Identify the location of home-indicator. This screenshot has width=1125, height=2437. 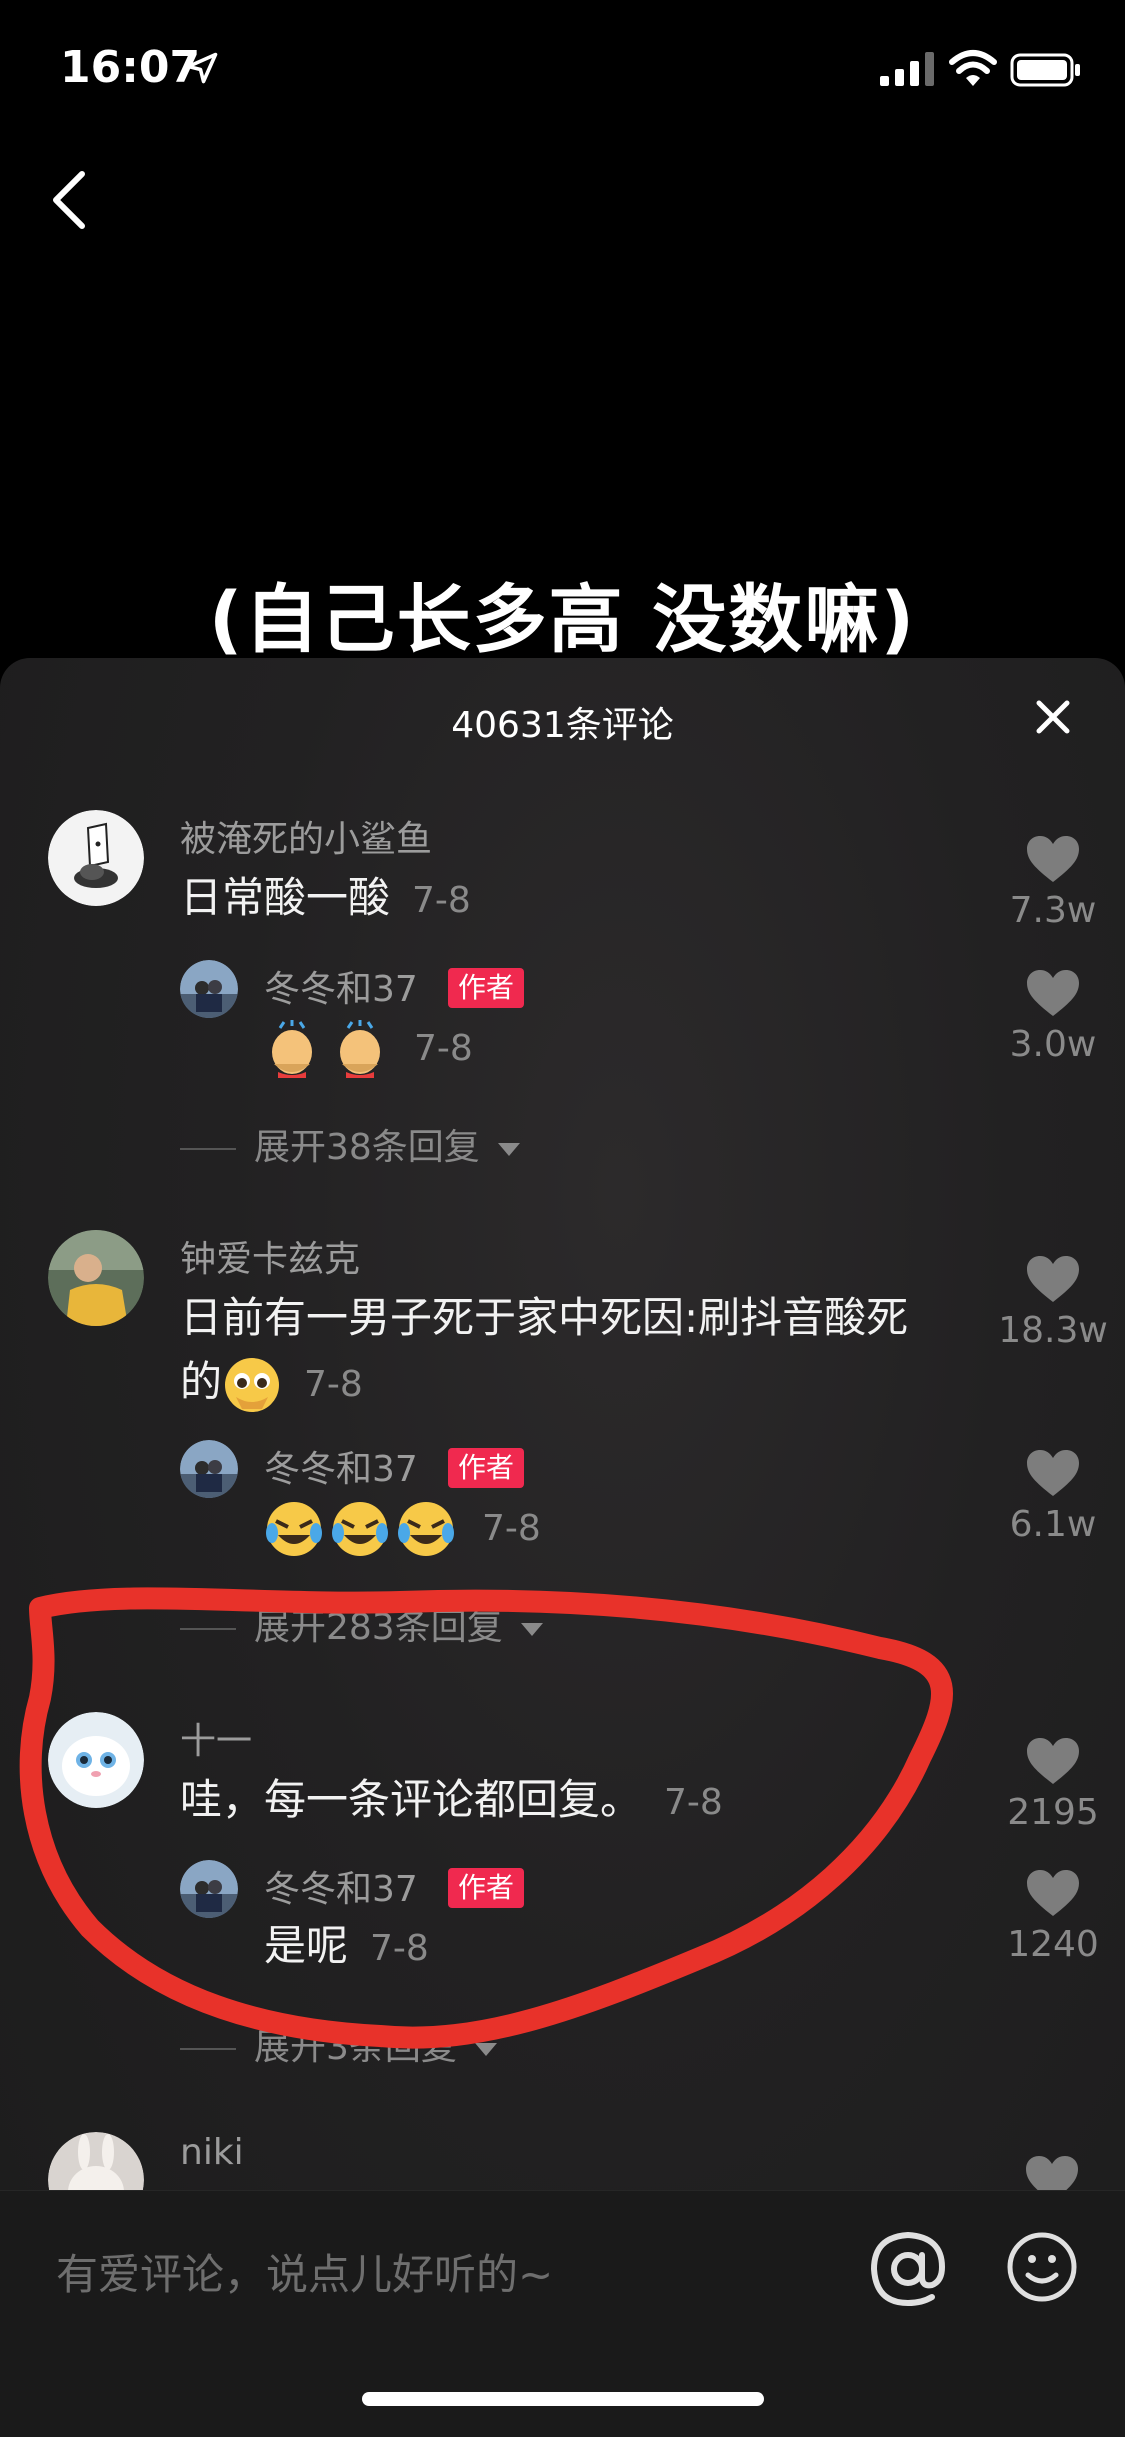
(563, 2399).